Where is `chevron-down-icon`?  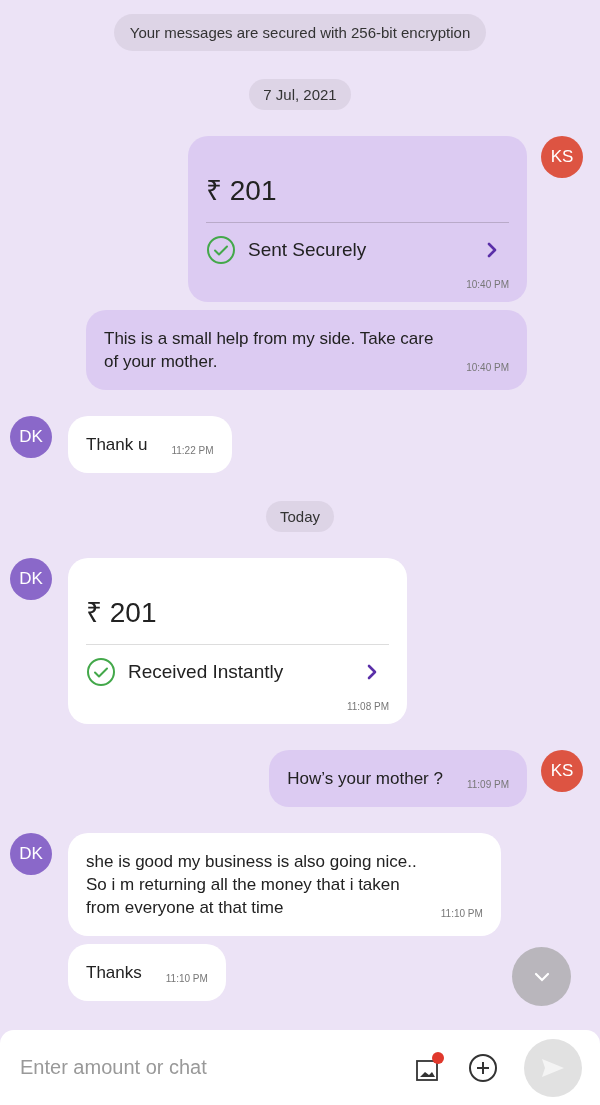 chevron-down-icon is located at coordinates (541, 976).